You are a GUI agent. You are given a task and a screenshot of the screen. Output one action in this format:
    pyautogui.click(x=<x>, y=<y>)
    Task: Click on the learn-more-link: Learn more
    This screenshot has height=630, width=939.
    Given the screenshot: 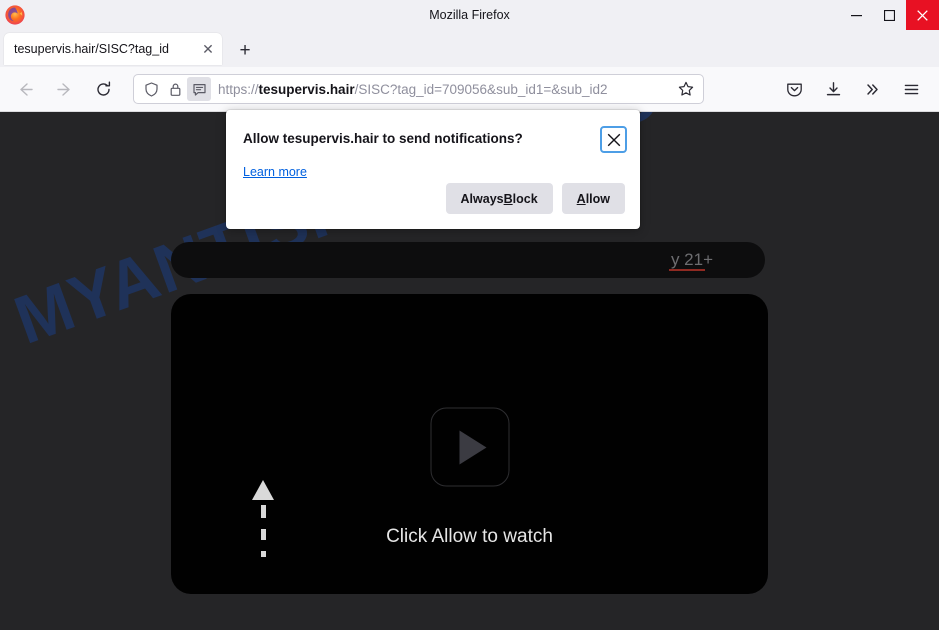 What is the action you would take?
    pyautogui.click(x=275, y=172)
    